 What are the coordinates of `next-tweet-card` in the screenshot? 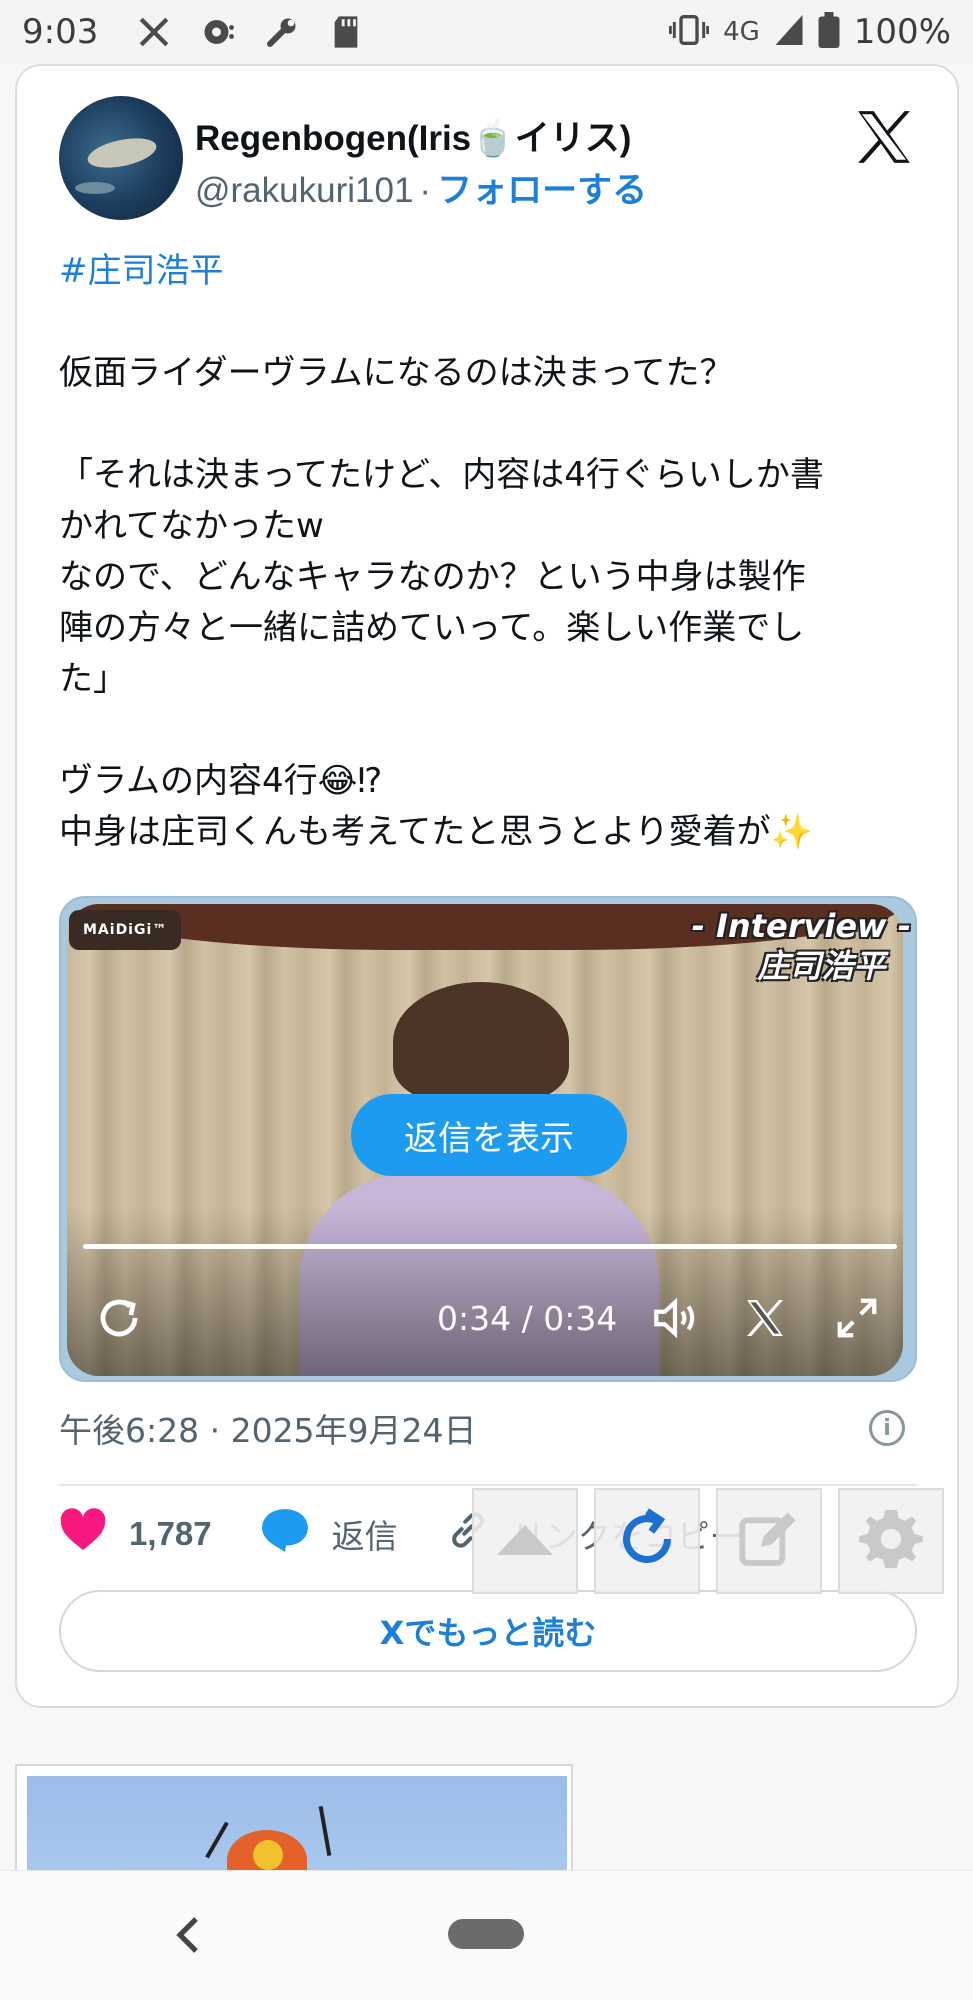 It's located at (294, 1818).